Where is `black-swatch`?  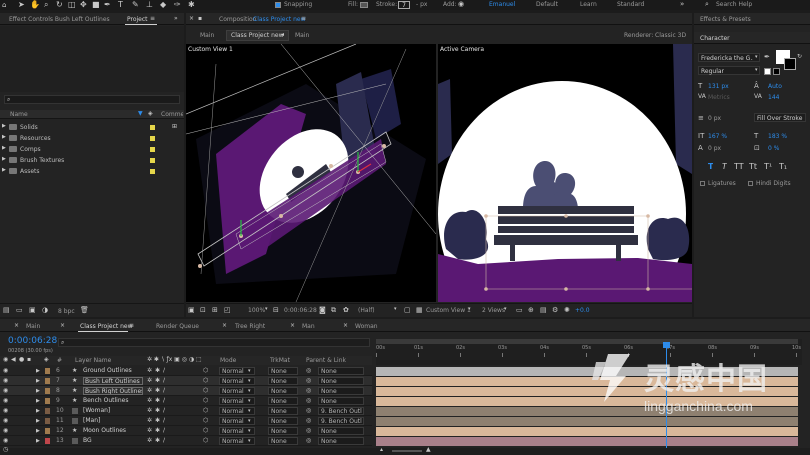 black-swatch is located at coordinates (776, 71).